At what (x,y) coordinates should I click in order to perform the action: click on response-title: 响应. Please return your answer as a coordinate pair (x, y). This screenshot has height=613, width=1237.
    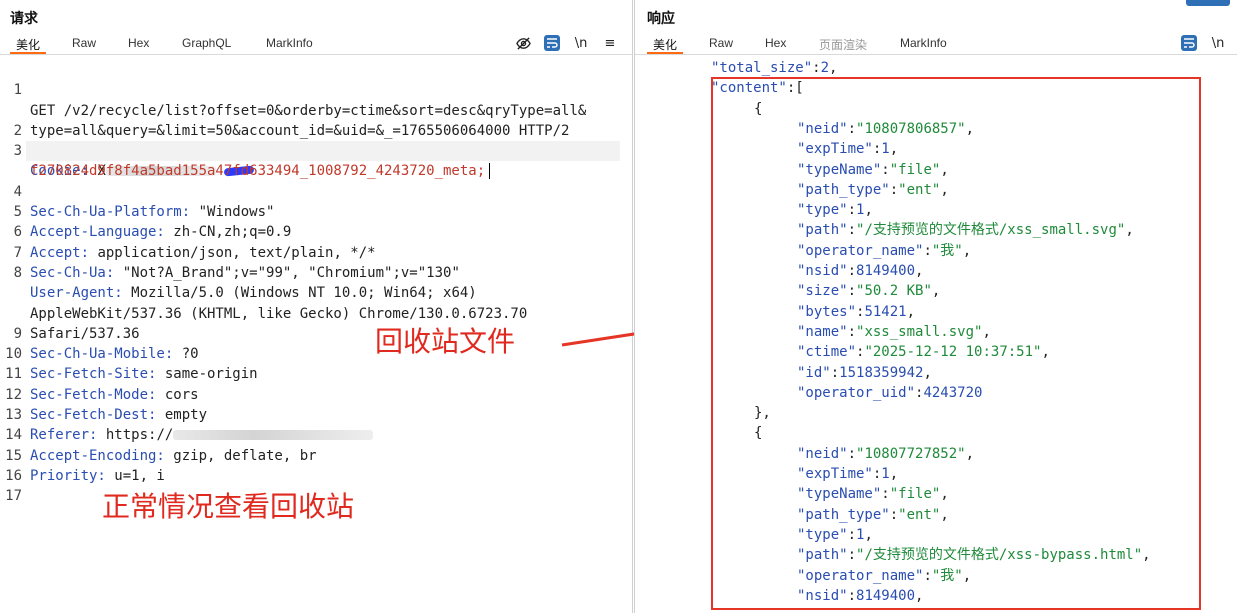
    Looking at the image, I should click on (661, 18).